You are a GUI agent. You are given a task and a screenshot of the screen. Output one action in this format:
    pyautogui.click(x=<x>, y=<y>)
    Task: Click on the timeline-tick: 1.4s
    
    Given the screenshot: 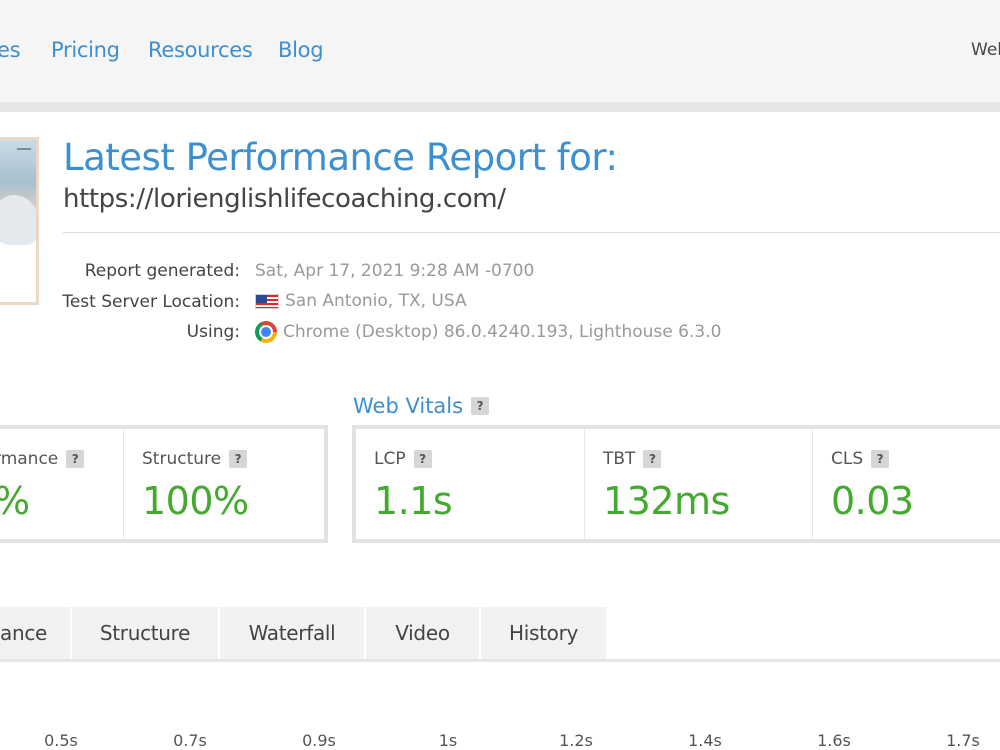 What is the action you would take?
    pyautogui.click(x=705, y=740)
    